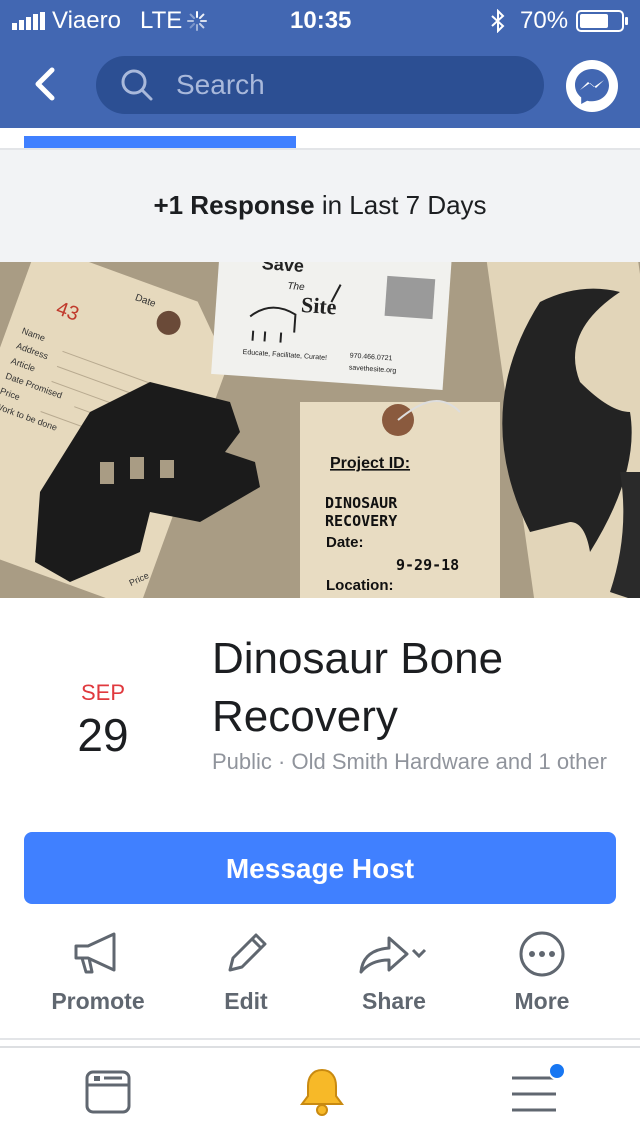  Describe the element at coordinates (394, 1001) in the screenshot. I see `share-label: Share` at that location.